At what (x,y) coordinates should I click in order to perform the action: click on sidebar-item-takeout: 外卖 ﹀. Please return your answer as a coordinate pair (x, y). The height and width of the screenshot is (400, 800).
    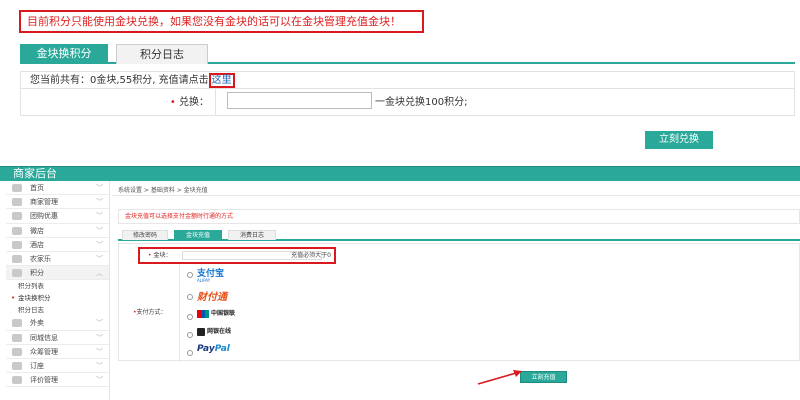
    Looking at the image, I should click on (57, 323).